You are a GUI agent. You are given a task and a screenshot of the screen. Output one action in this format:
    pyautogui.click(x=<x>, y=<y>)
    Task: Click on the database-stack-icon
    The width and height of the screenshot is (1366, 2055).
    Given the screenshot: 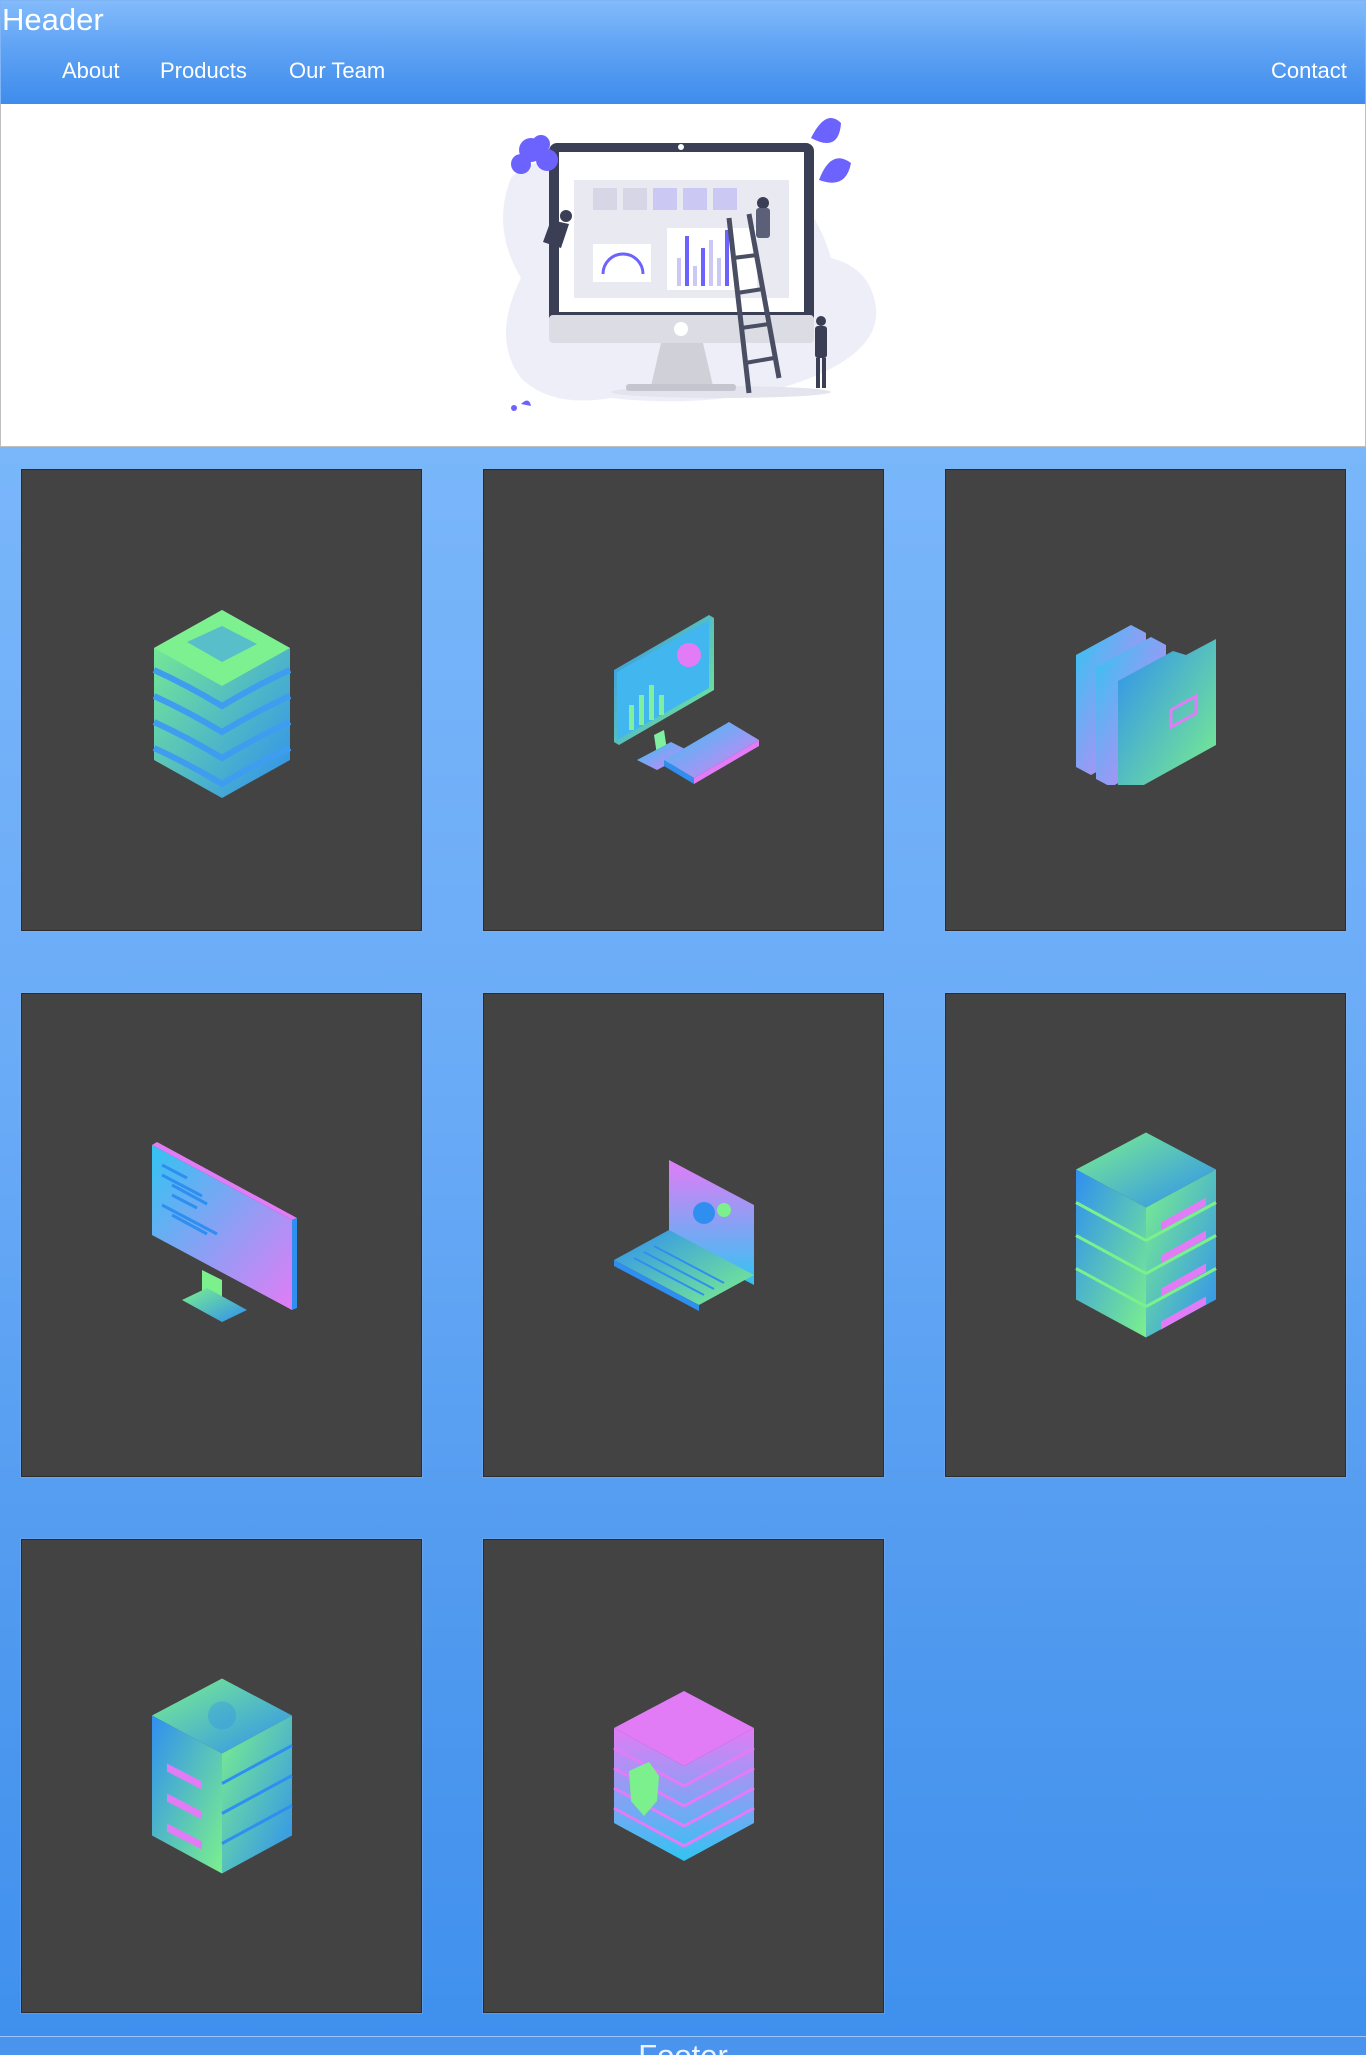 What is the action you would take?
    pyautogui.click(x=221, y=704)
    